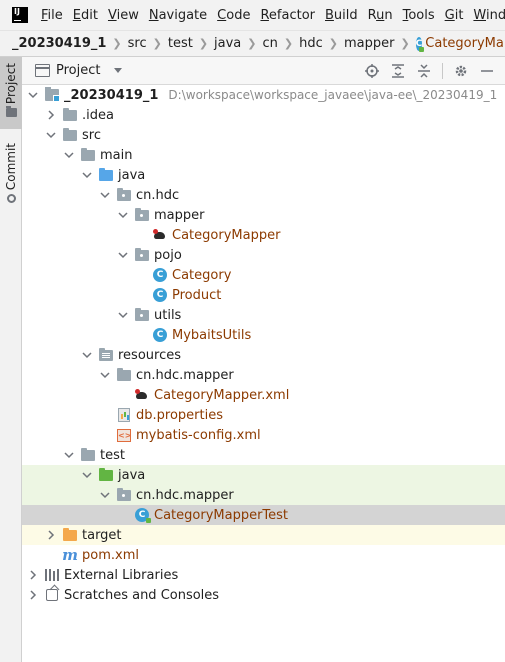 The image size is (505, 662). What do you see at coordinates (270, 43) in the screenshot?
I see `breadcrumb-cn: cn` at bounding box center [270, 43].